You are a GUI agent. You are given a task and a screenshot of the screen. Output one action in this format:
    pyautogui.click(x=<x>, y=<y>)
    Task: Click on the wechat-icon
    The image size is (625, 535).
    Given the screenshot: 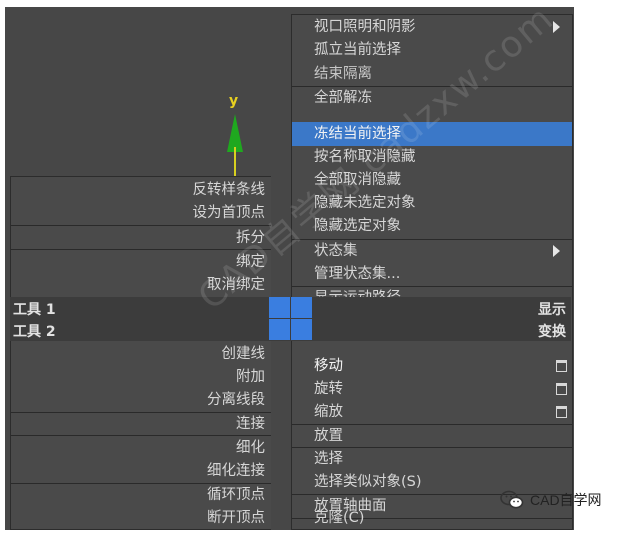 What is the action you would take?
    pyautogui.click(x=512, y=499)
    